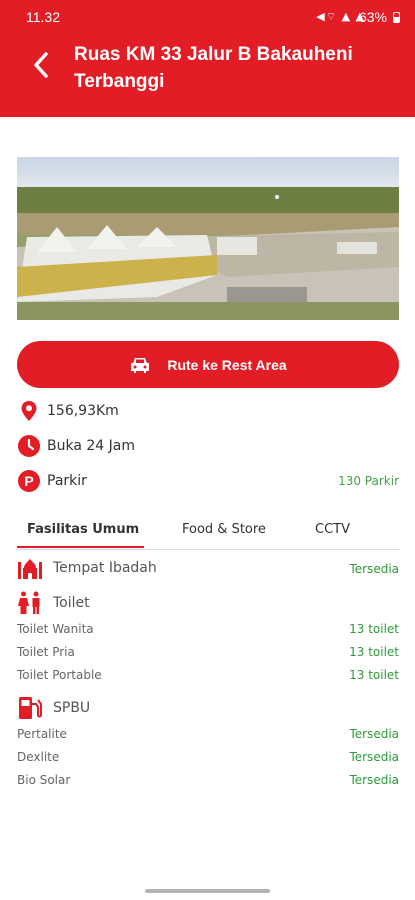 This screenshot has height=900, width=415. I want to click on list-item: Toilet Pria 13 toilet, so click(208, 653).